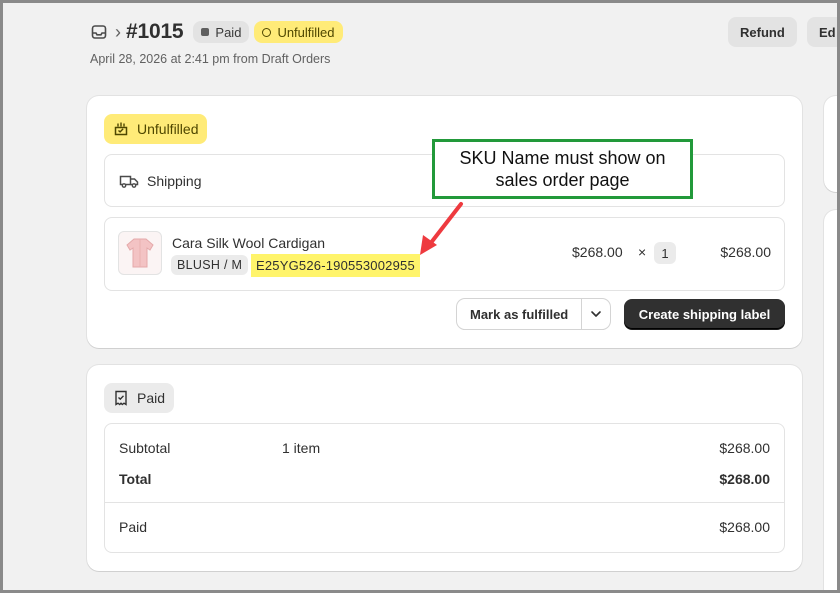 The width and height of the screenshot is (840, 593). Describe the element at coordinates (832, 144) in the screenshot. I see `side-card-top` at that location.